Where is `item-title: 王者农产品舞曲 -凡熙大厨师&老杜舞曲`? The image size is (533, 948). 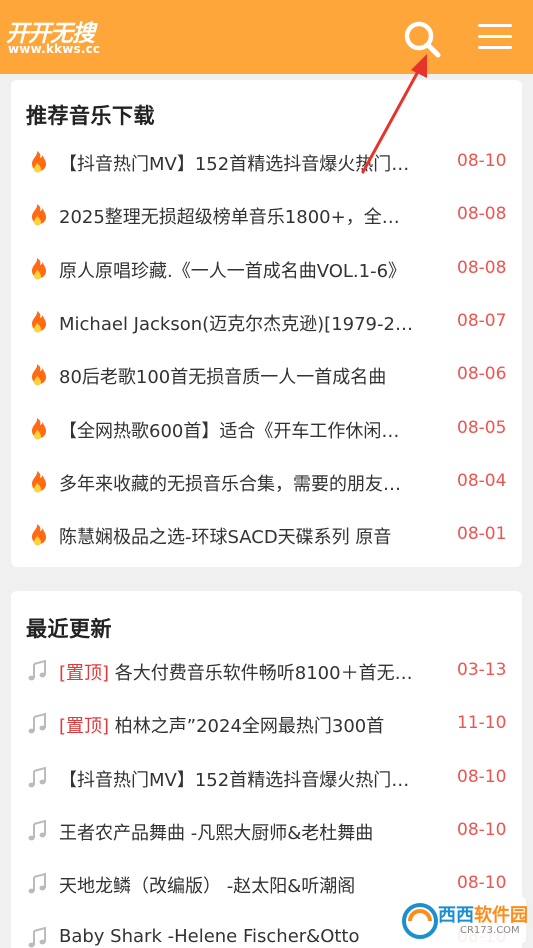
item-title: 王者农产品舞曲 -凡熙大厨师&老杜舞曲 is located at coordinates (237, 832).